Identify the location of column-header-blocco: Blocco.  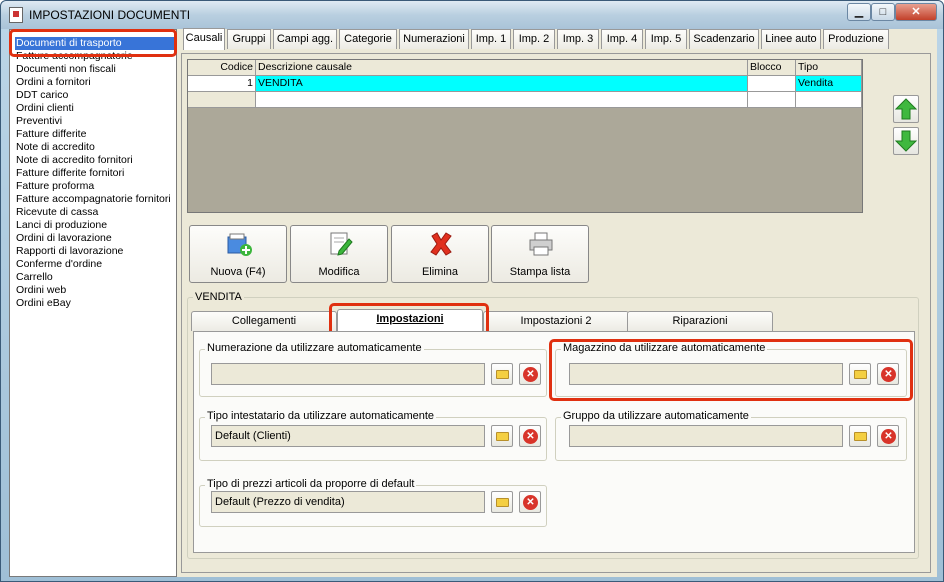
(772, 68).